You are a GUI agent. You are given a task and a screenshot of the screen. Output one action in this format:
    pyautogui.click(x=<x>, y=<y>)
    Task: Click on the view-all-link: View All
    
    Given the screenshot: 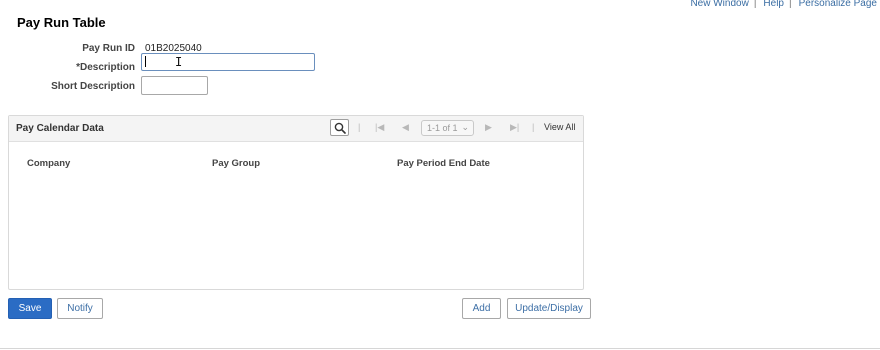 What is the action you would take?
    pyautogui.click(x=559, y=127)
    